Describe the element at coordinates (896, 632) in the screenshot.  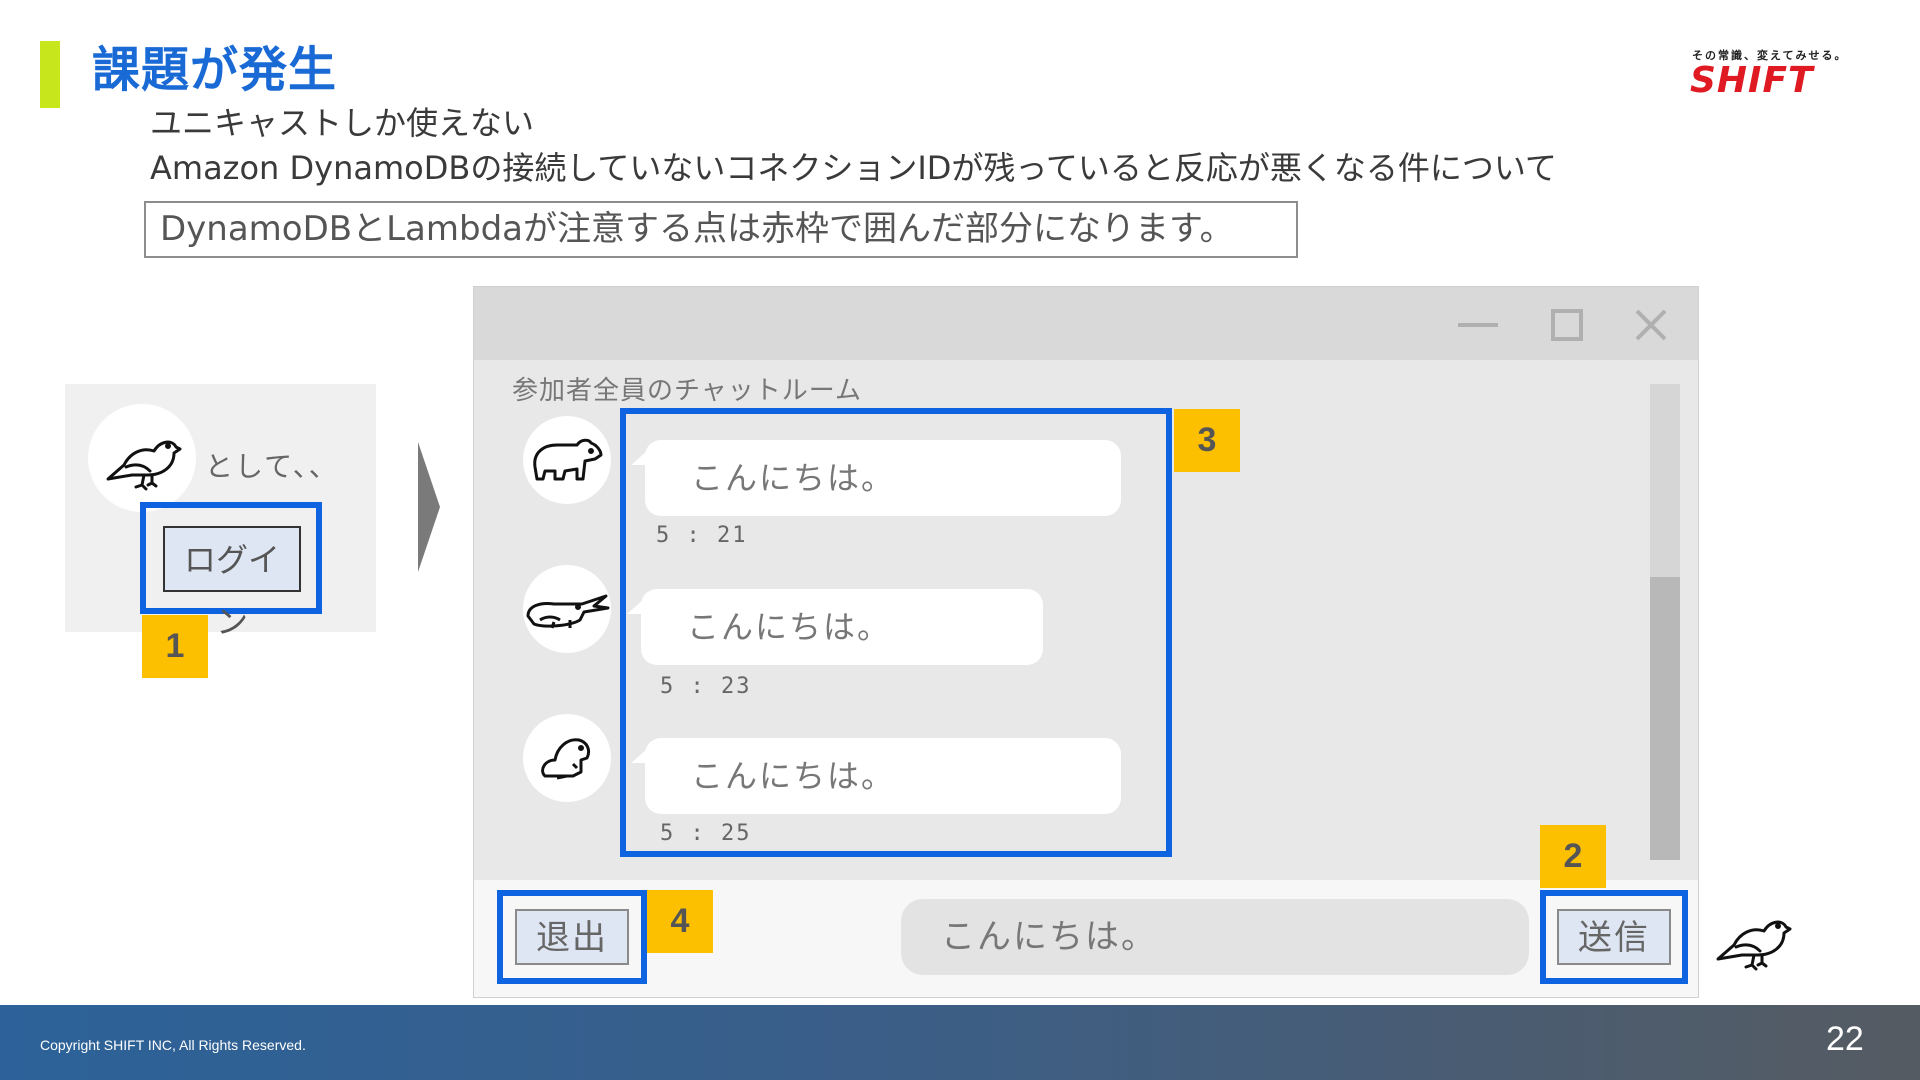
I see `messages-highlight-frame` at that location.